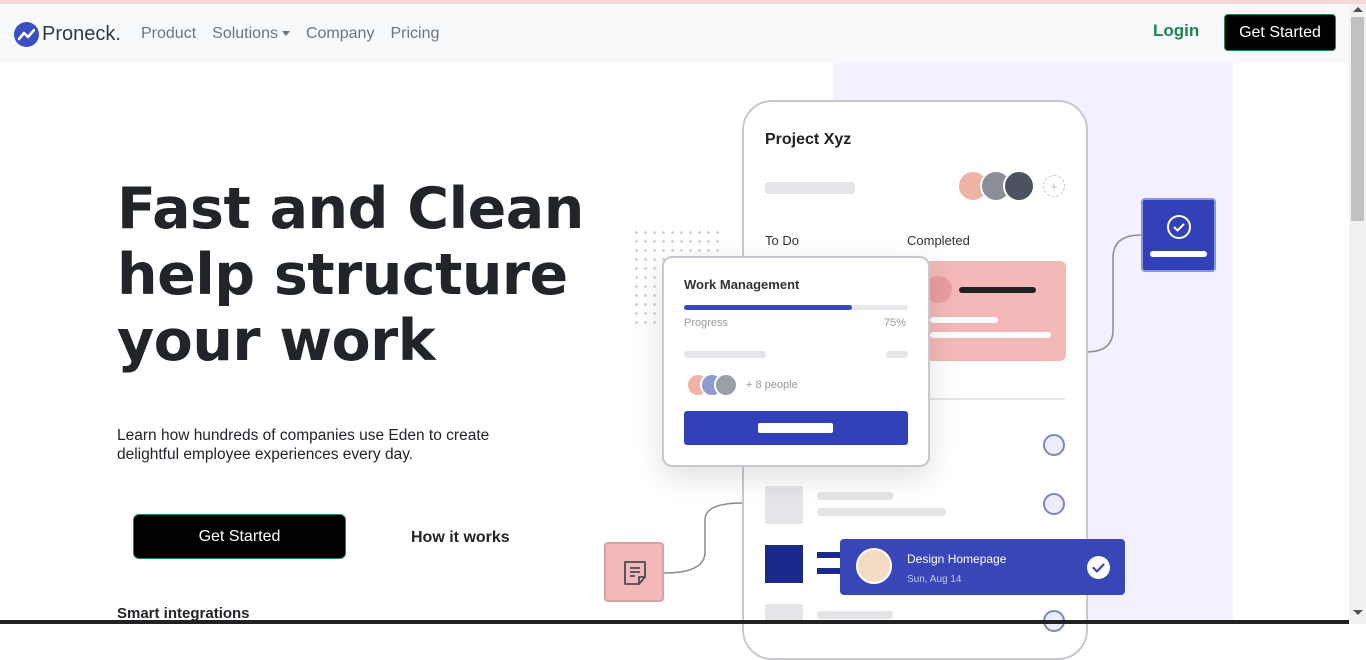 The width and height of the screenshot is (1366, 660). I want to click on project-title: Project Xyz, so click(808, 139).